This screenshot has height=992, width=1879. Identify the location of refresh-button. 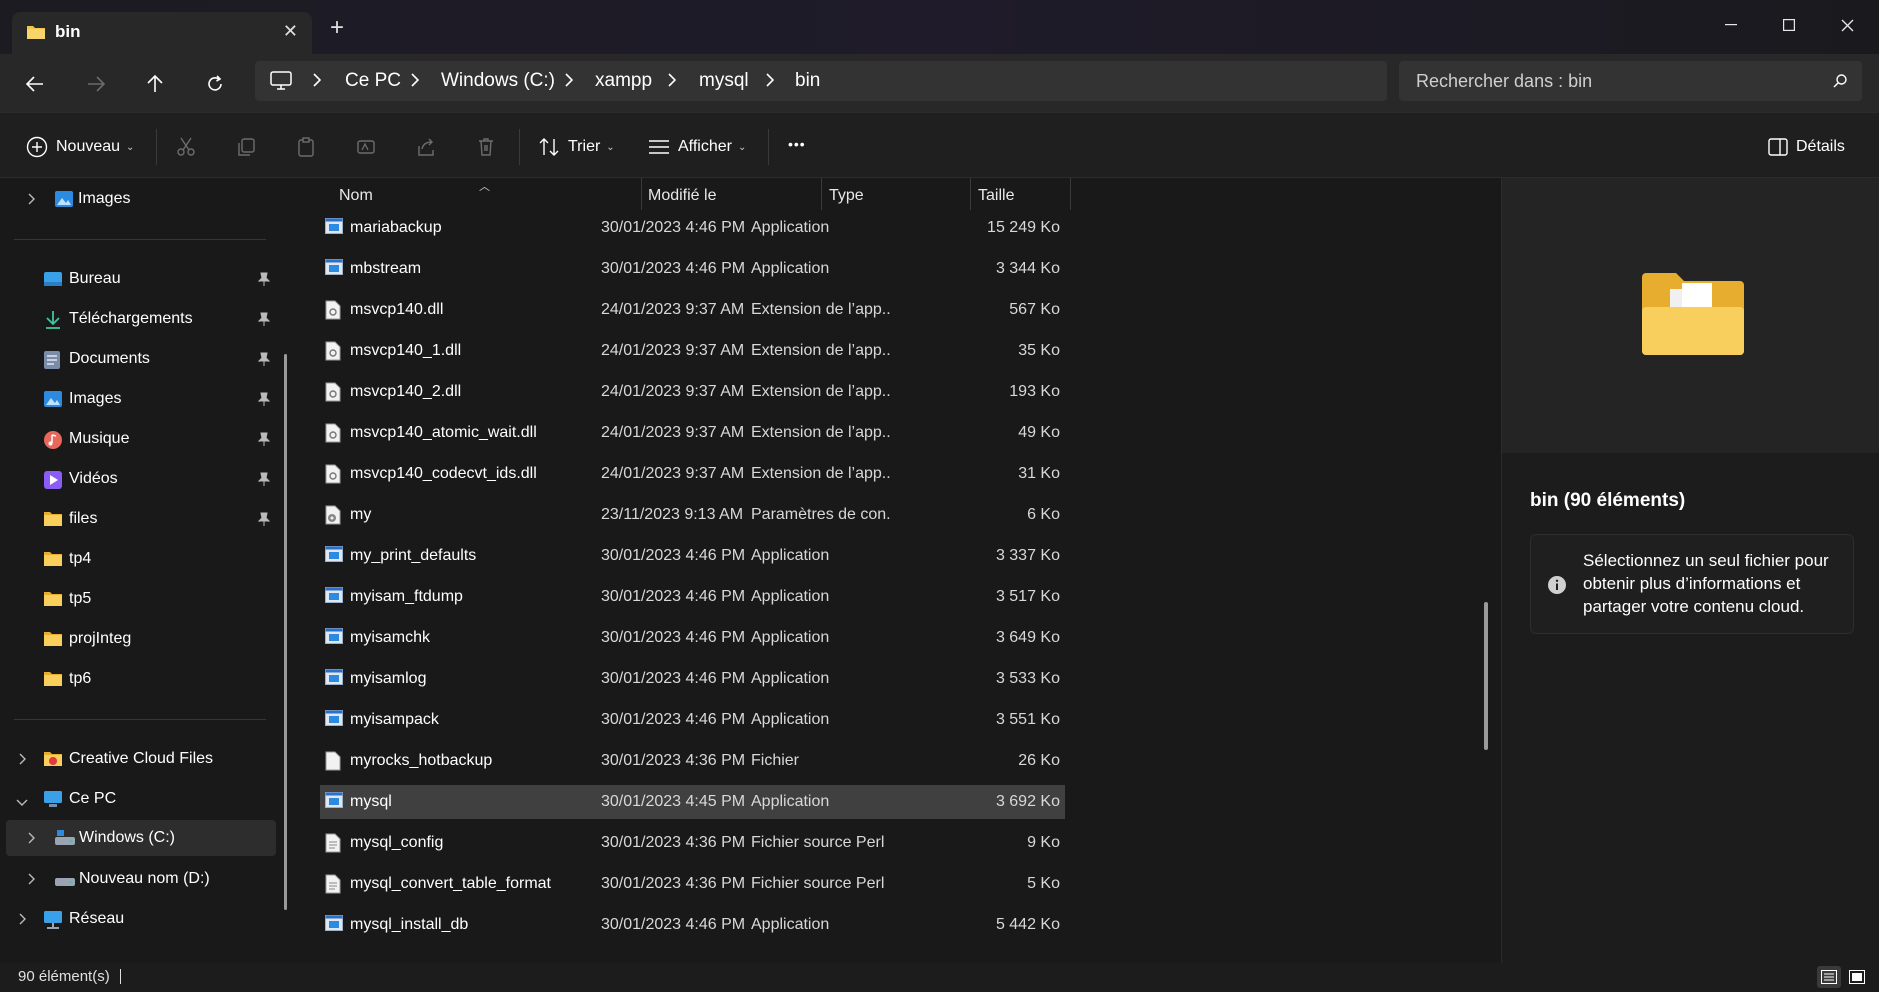
(215, 84).